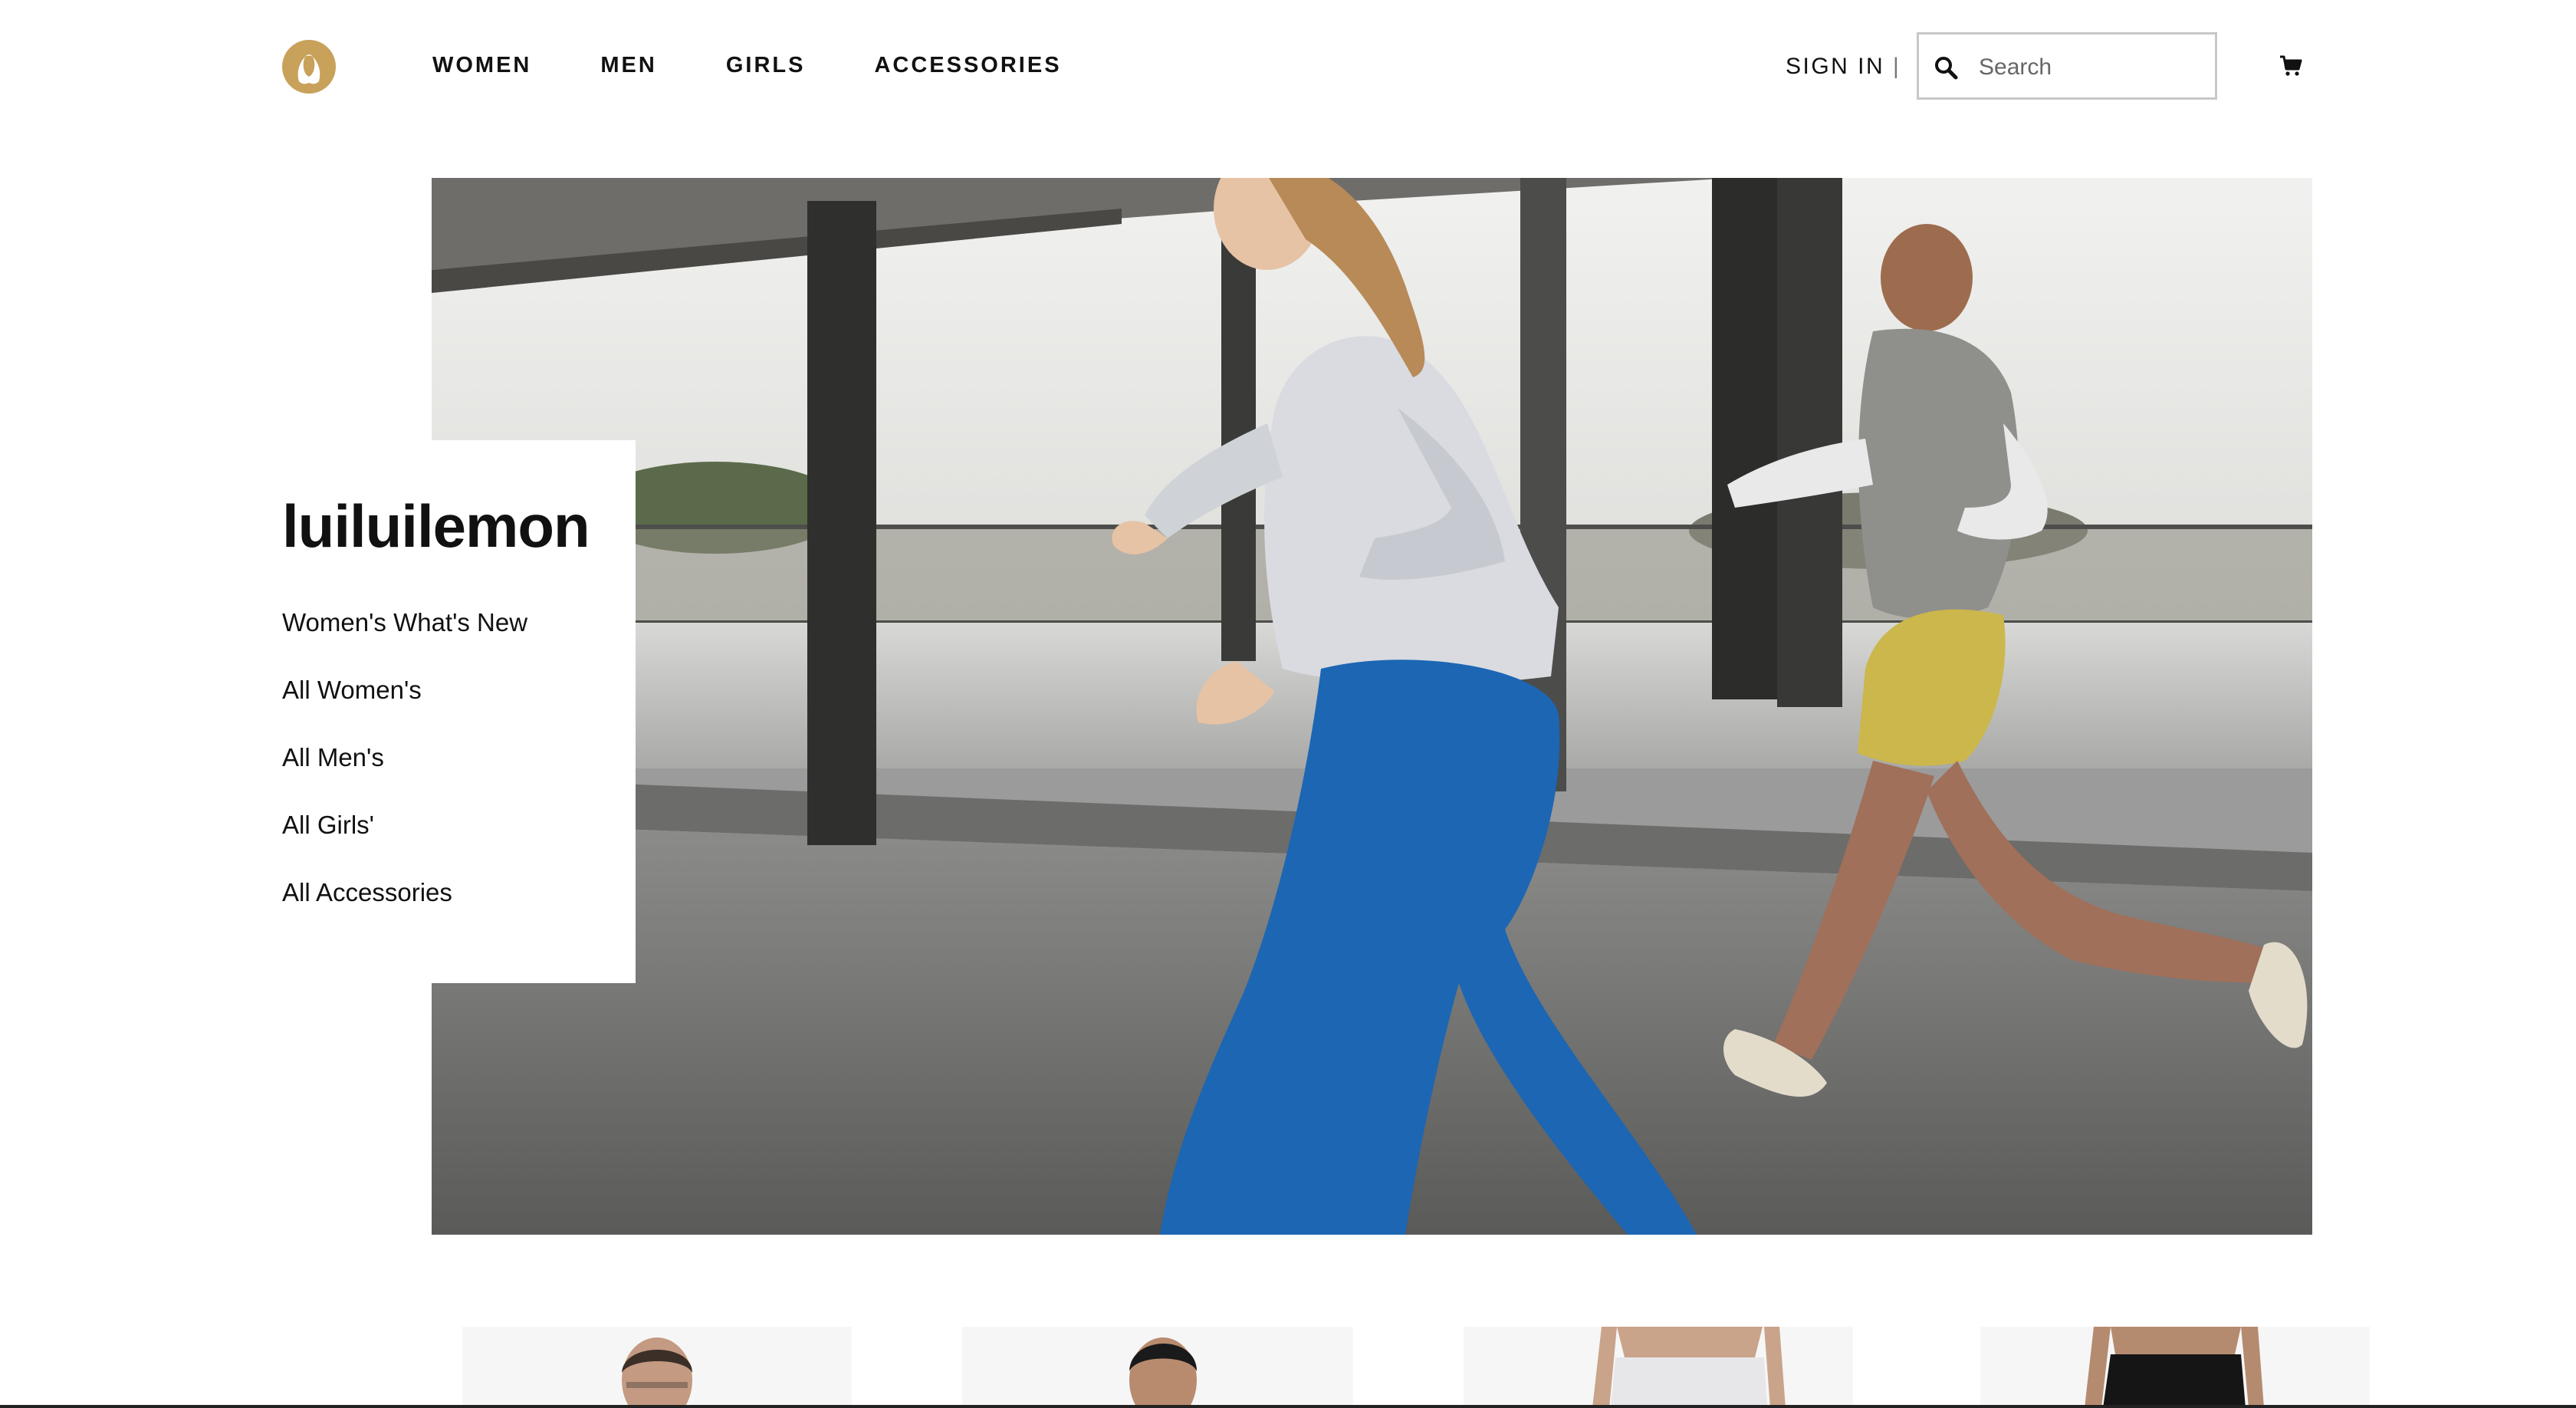 The height and width of the screenshot is (1408, 2576). Describe the element at coordinates (2092, 67) in the screenshot. I see `search-input` at that location.